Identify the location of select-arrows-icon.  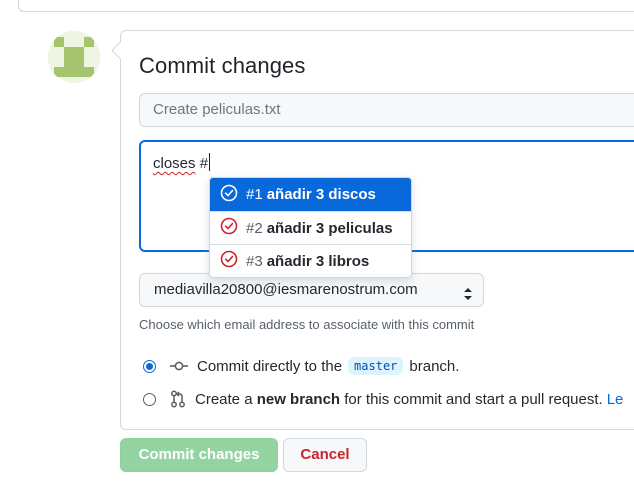
(468, 291).